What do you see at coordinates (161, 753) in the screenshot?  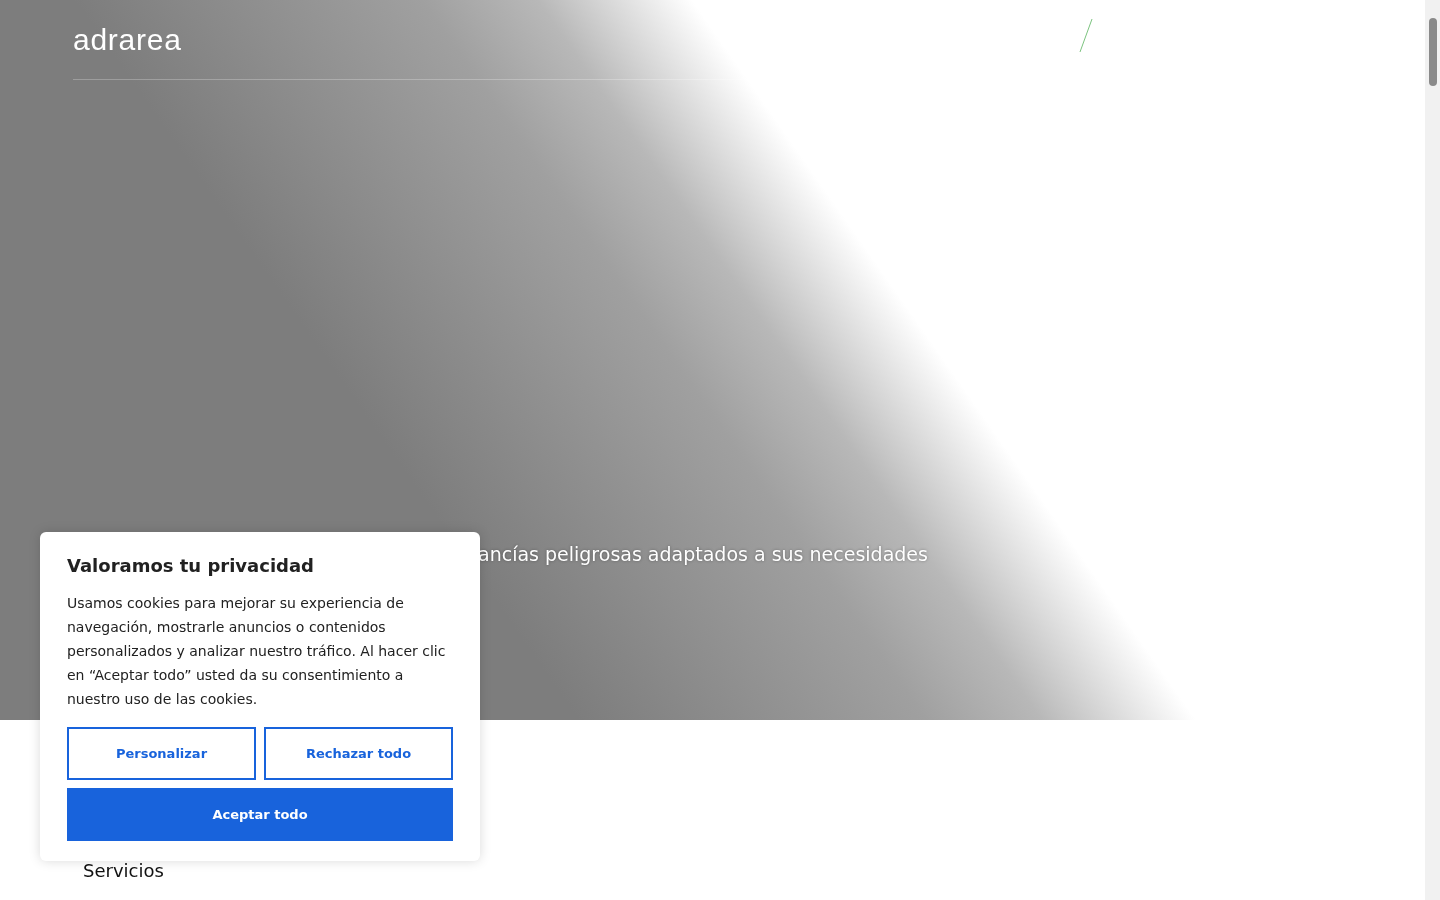 I see `cookie-button: Personalizar` at bounding box center [161, 753].